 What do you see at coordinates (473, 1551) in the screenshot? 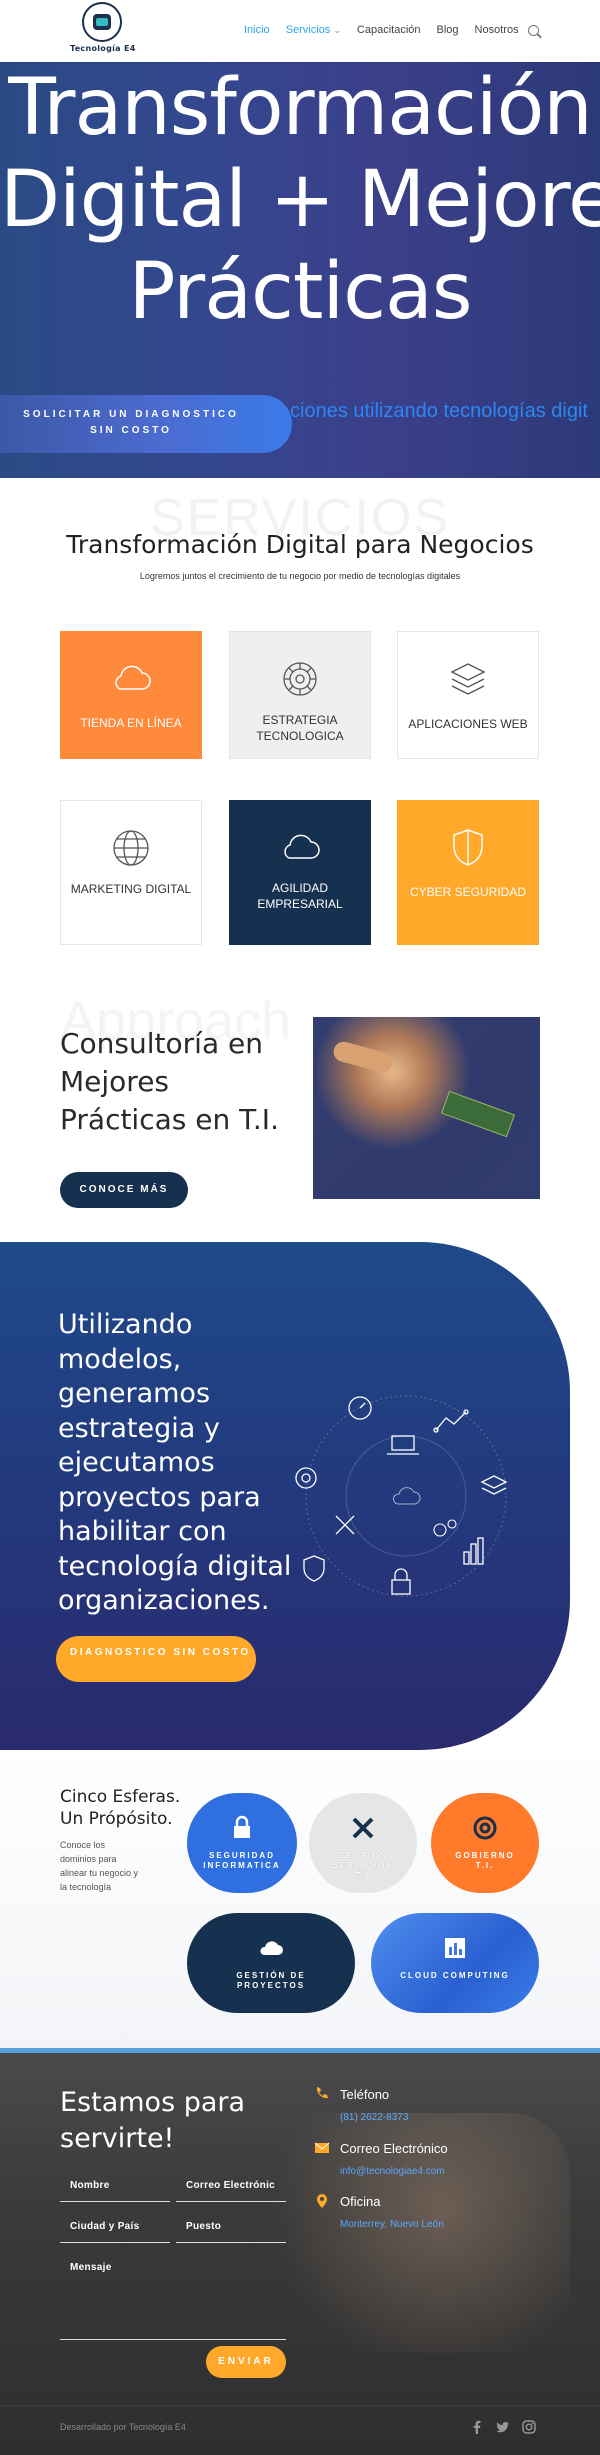
I see `bar-chart-icon` at bounding box center [473, 1551].